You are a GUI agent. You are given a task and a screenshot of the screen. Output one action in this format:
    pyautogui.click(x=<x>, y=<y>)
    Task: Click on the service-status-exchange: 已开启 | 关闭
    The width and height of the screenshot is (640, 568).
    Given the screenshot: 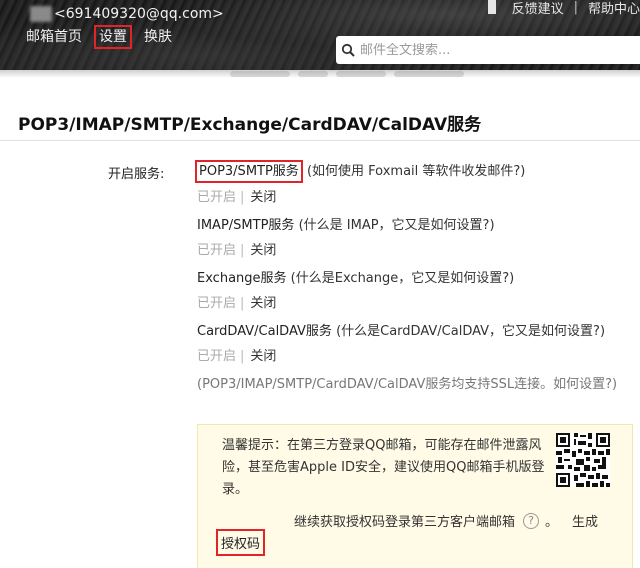 What is the action you would take?
    pyautogui.click(x=236, y=301)
    